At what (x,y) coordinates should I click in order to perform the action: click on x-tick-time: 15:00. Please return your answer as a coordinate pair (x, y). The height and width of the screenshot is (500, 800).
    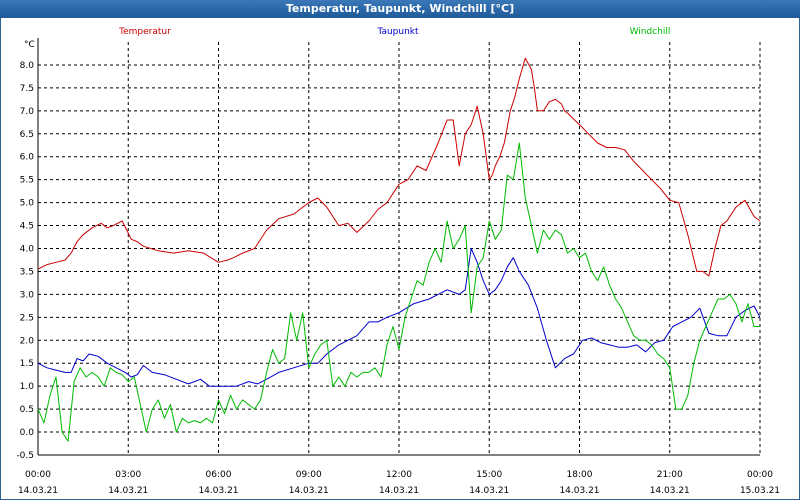
    Looking at the image, I should click on (489, 475).